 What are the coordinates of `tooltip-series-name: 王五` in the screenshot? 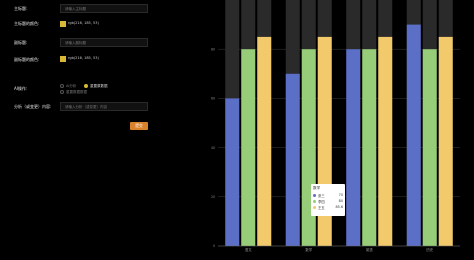 It's located at (321, 207).